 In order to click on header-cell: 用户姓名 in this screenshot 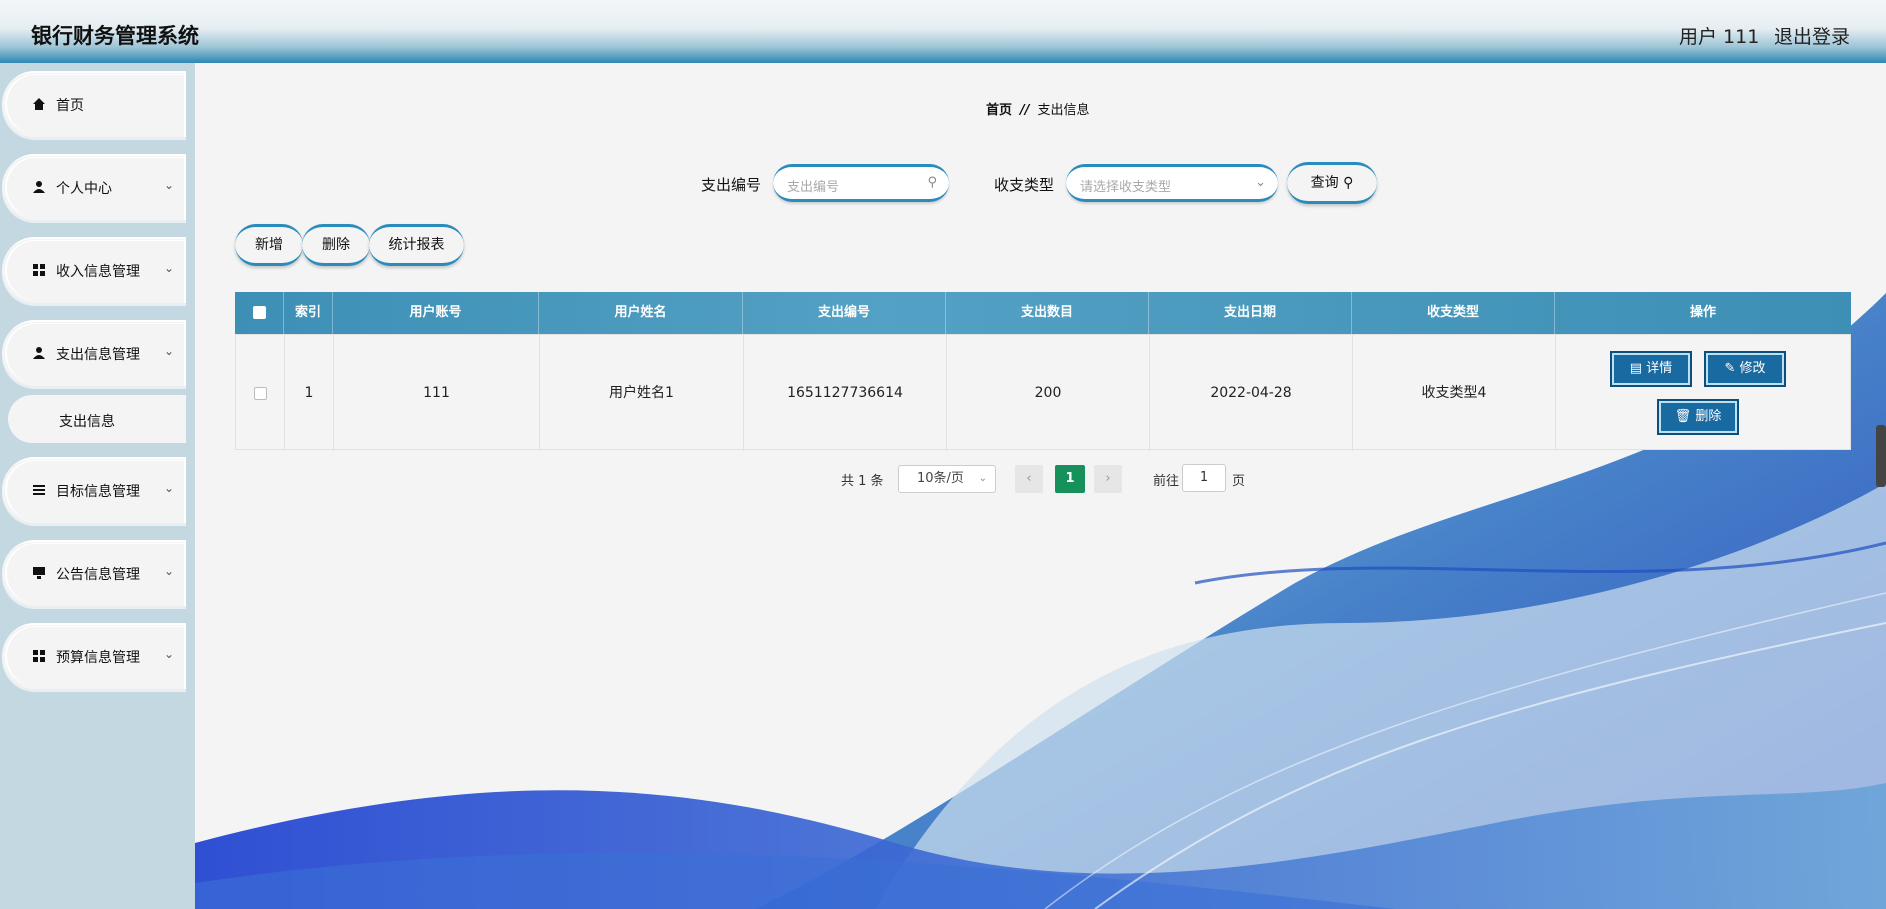, I will do `click(641, 313)`.